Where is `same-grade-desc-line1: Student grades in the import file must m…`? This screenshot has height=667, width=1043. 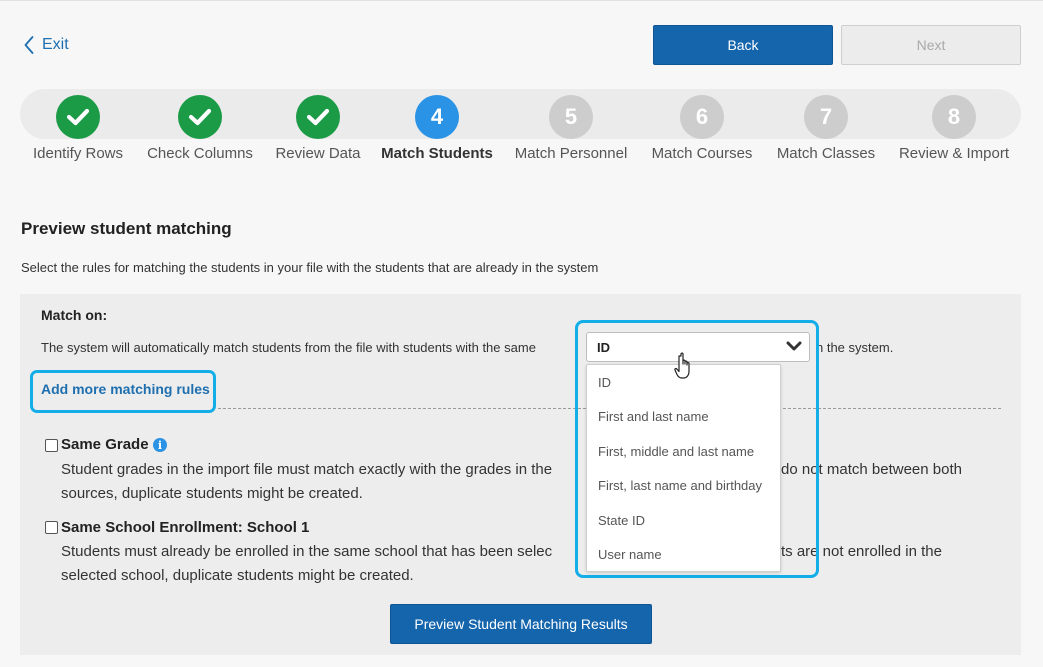
same-grade-desc-line1: Student grades in the import file must m… is located at coordinates (307, 469).